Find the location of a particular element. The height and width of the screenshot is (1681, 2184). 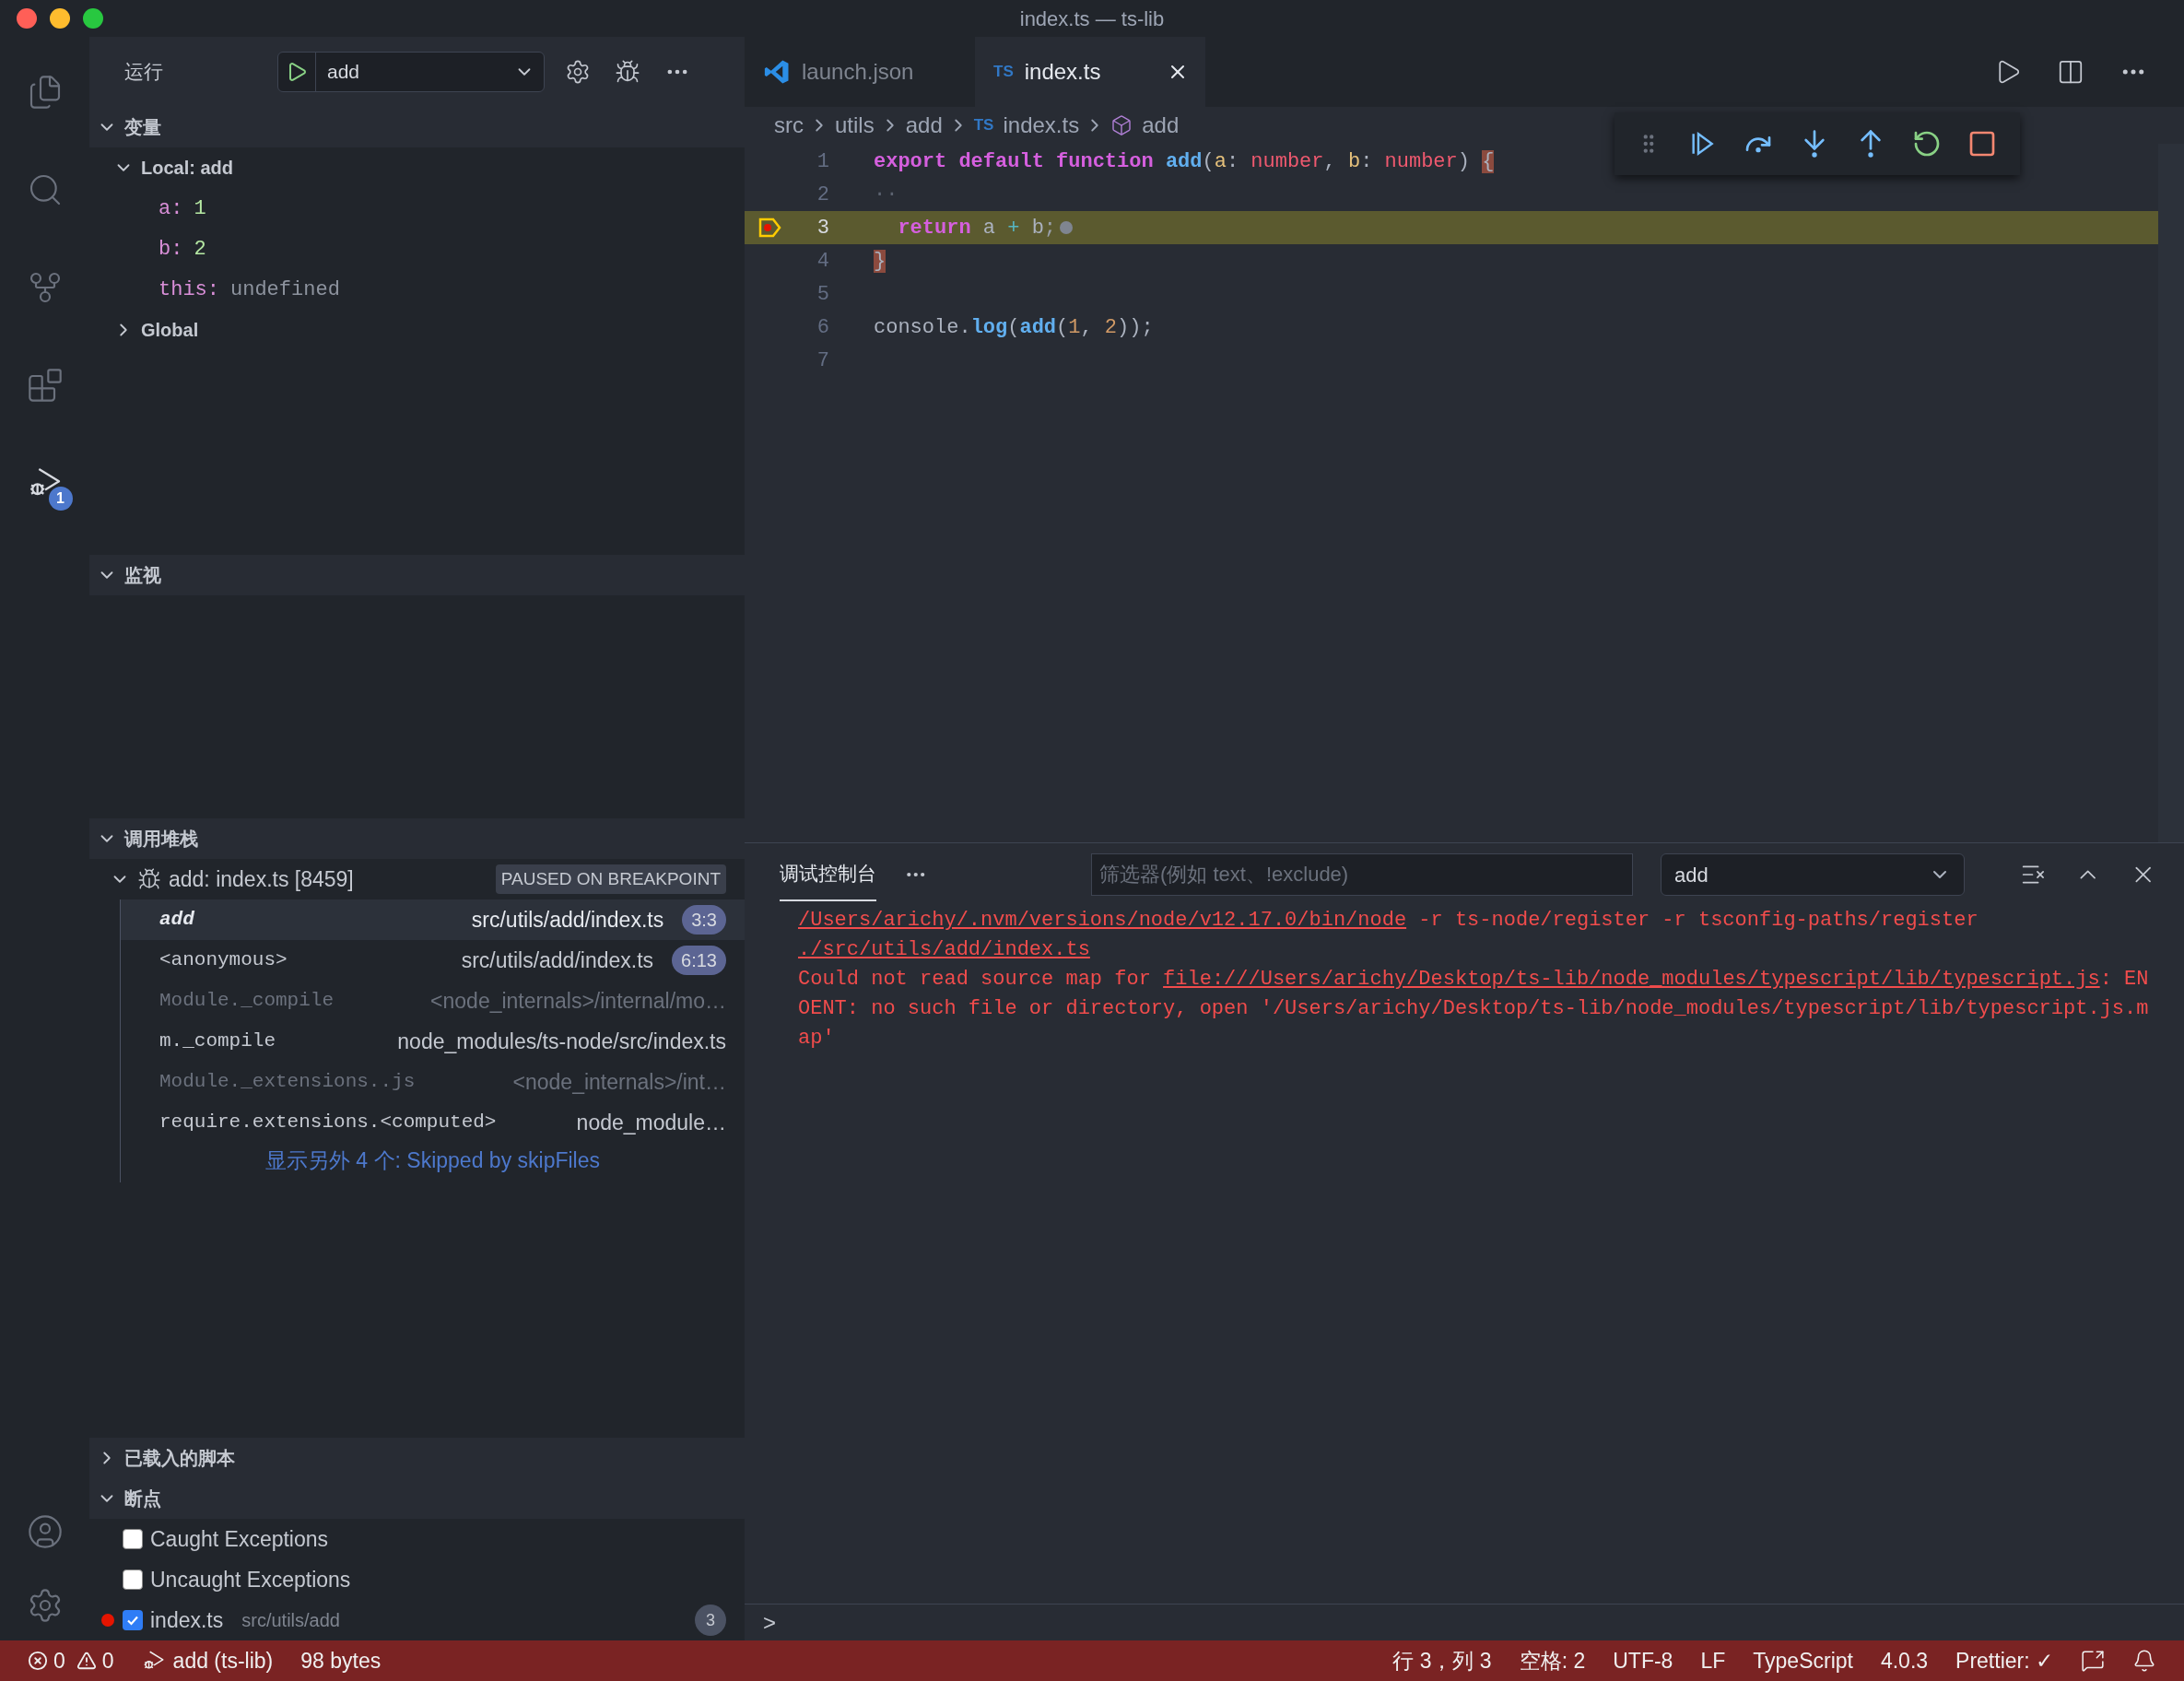

frame-name: Module._compile is located at coordinates (247, 1002).